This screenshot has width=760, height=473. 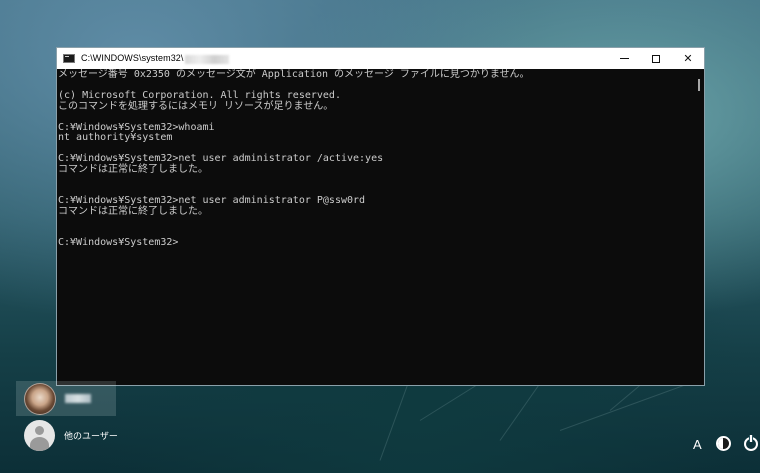 I want to click on close-button: ✕, so click(x=688, y=58).